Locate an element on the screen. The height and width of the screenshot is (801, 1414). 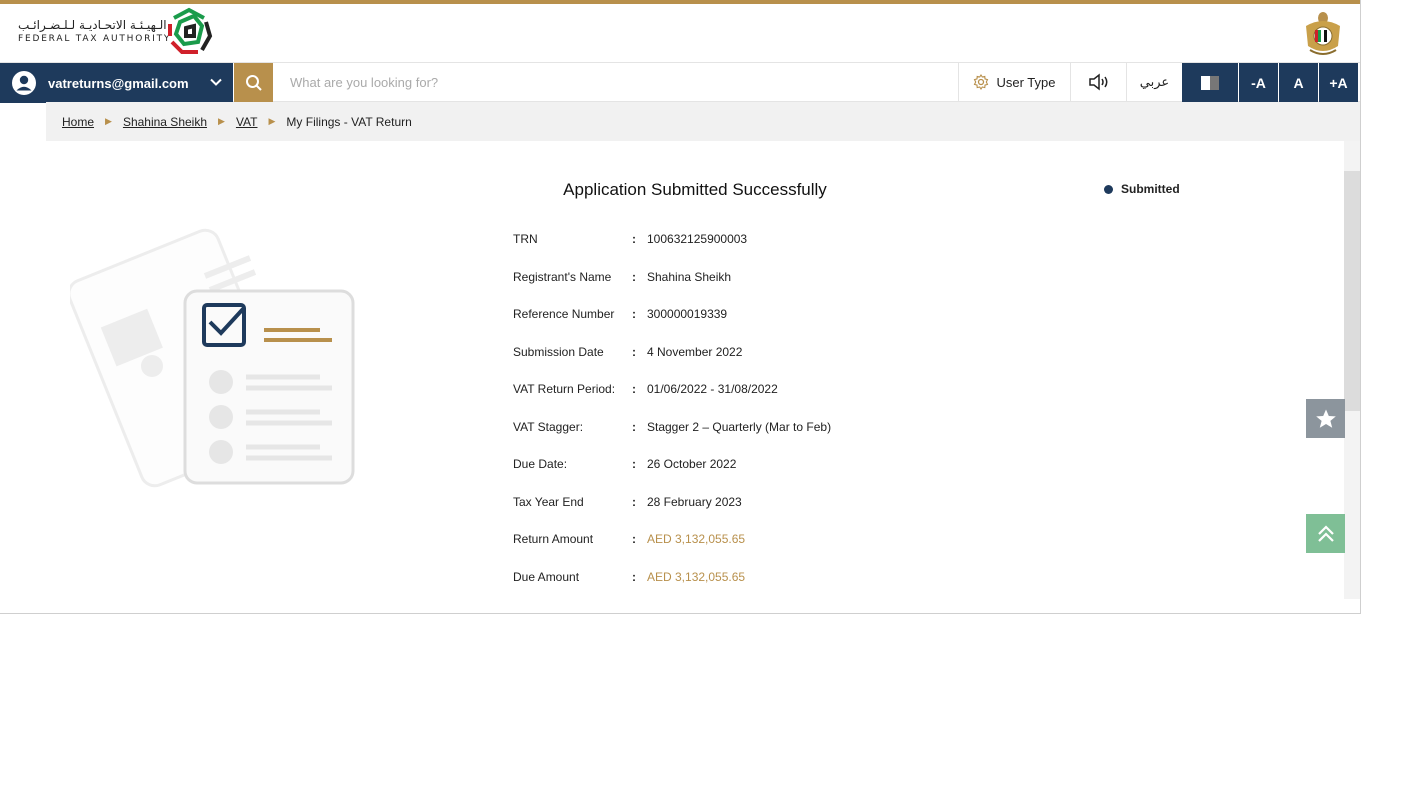
breadcrumb-current: My Filings - VAT Return is located at coordinates (349, 121).